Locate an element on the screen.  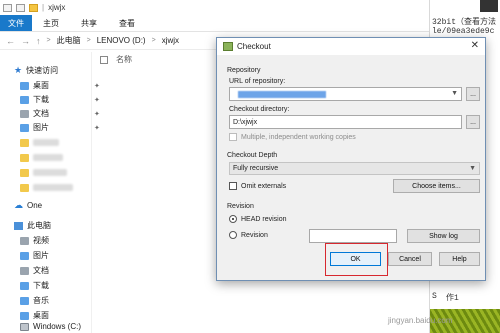
tab-share: 共享 is located at coordinates (89, 23).